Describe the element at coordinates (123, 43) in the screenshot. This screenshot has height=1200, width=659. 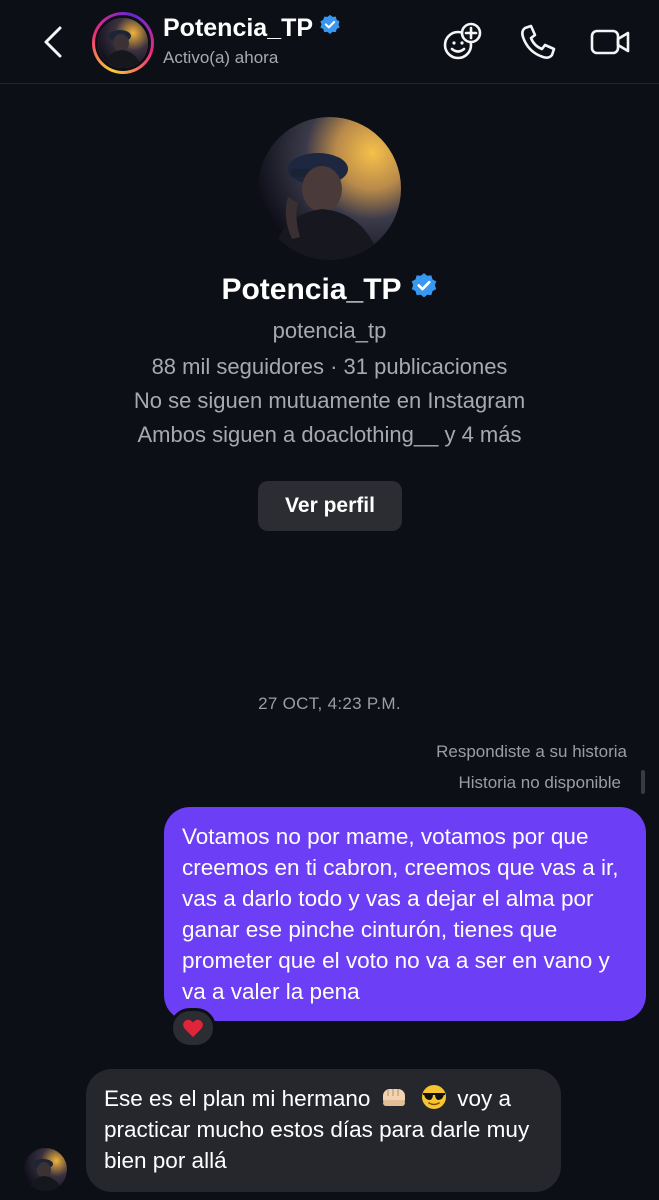
I see `header-avatar` at that location.